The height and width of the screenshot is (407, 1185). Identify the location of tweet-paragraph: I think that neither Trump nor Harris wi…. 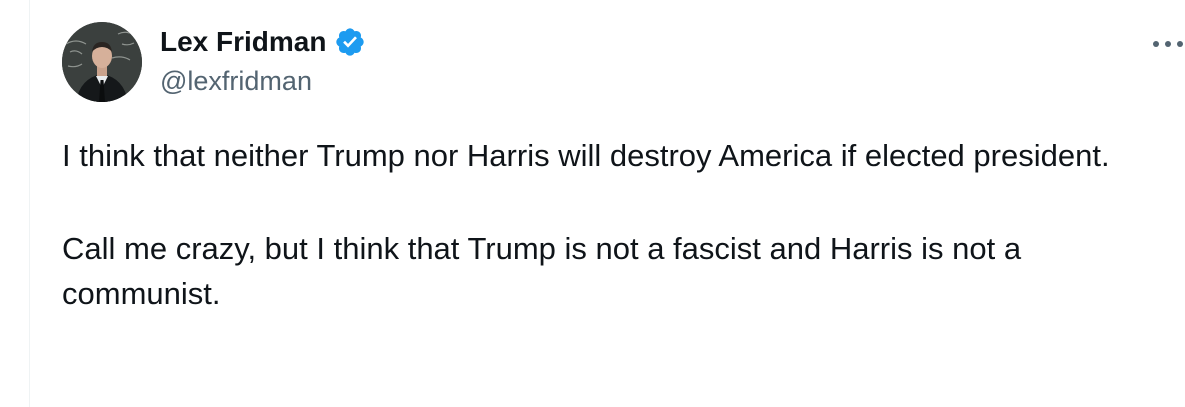
(586, 155).